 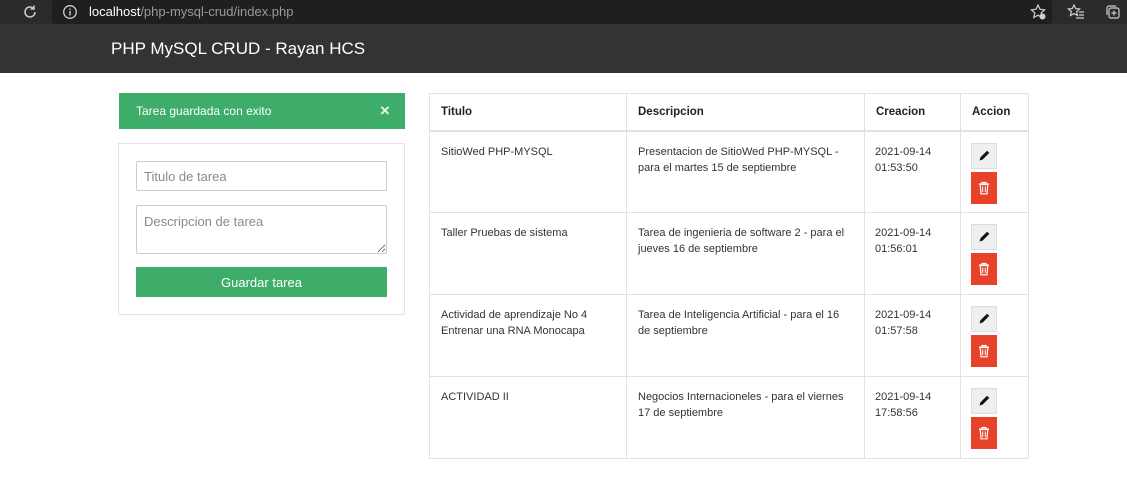 I want to click on task-created-cell: 2021-09-14 01:56:01, so click(x=912, y=253).